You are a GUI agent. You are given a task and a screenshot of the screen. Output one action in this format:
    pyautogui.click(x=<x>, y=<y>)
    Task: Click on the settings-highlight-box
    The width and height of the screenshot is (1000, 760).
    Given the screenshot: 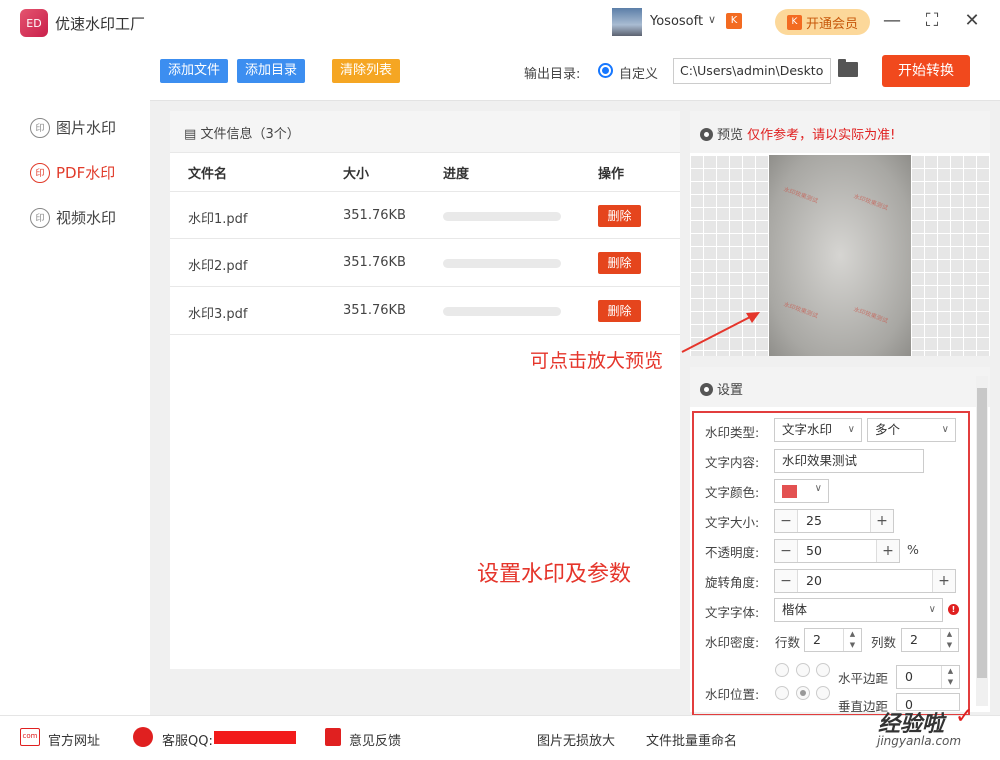 What is the action you would take?
    pyautogui.click(x=831, y=563)
    